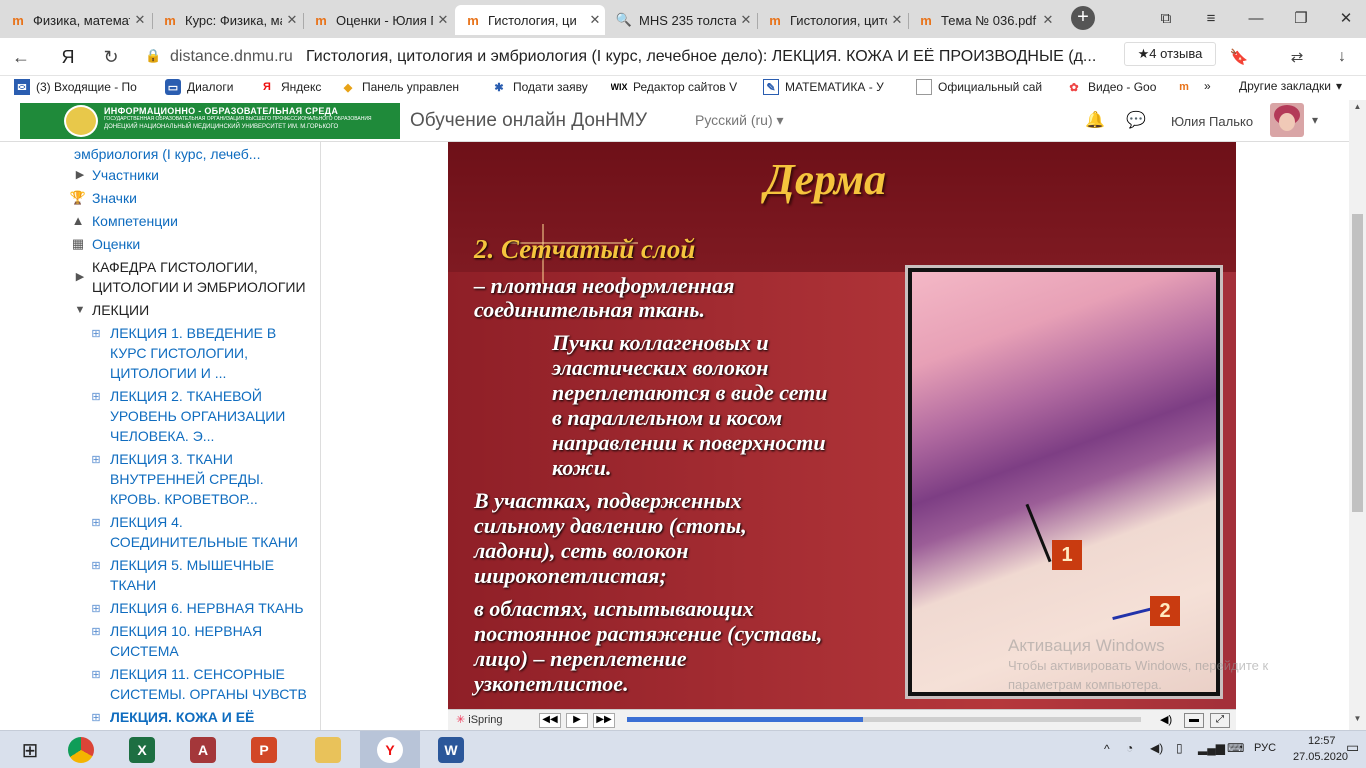  I want to click on page-scrollbar: ▲ ▼, so click(1357, 415).